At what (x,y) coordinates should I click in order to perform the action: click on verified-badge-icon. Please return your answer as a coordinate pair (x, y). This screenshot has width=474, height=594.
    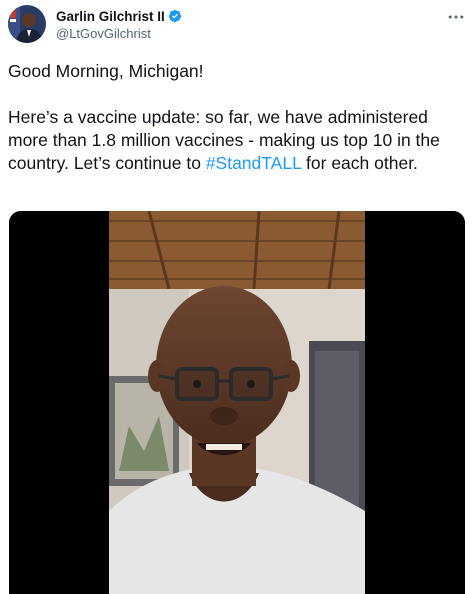
    Looking at the image, I should click on (174, 16).